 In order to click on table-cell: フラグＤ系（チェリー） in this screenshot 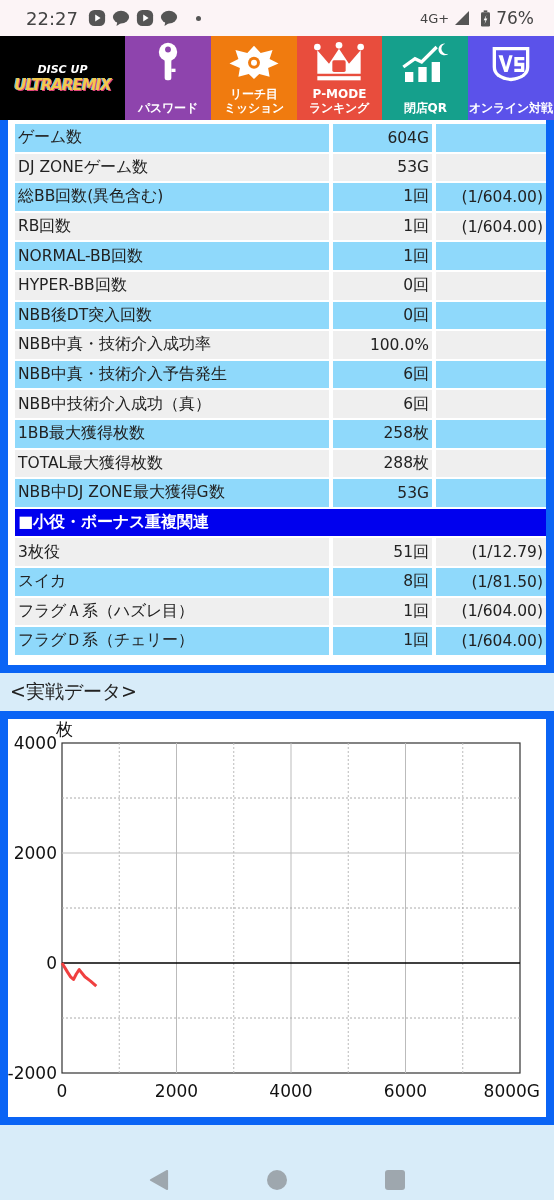, I will do `click(172, 641)`.